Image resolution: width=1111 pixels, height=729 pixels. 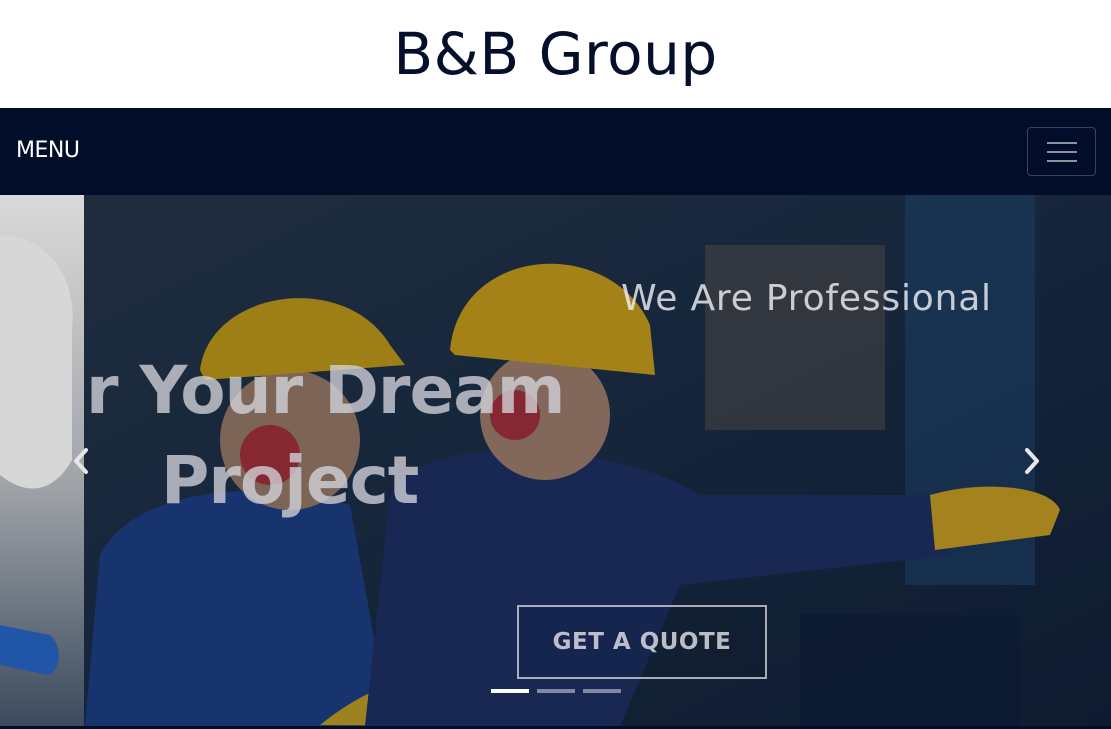 I want to click on site-title: B&B Group, so click(x=555, y=54).